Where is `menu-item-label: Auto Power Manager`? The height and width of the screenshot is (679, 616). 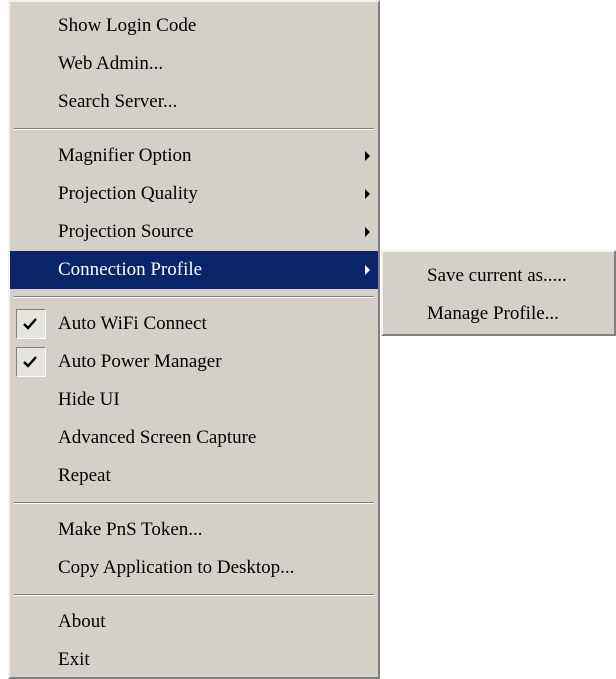 menu-item-label: Auto Power Manager is located at coordinates (140, 361).